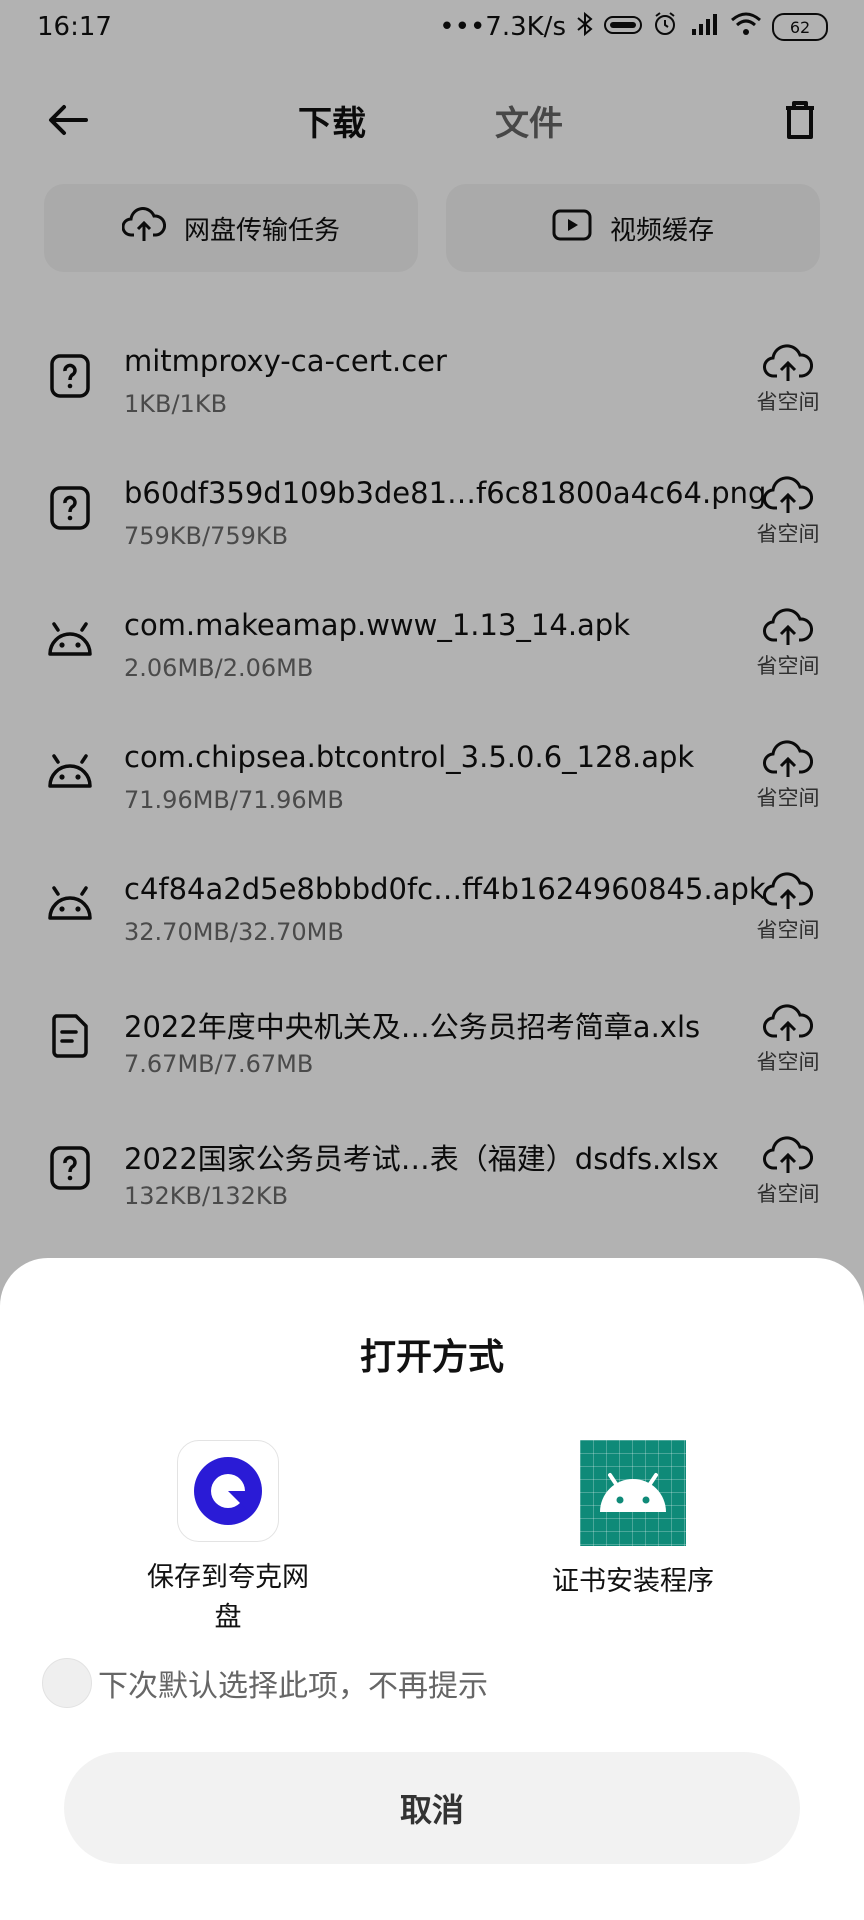 This screenshot has height=1920, width=864. What do you see at coordinates (228, 1597) in the screenshot?
I see `app-label: 保存到夸克网盘` at bounding box center [228, 1597].